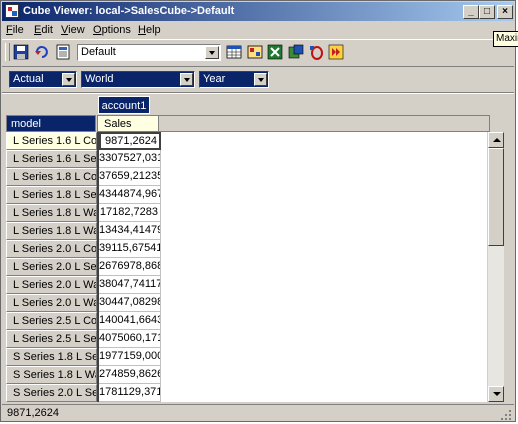 The height and width of the screenshot is (424, 518). What do you see at coordinates (51, 357) in the screenshot?
I see `row-header: S Series 1.8 L Sed` at bounding box center [51, 357].